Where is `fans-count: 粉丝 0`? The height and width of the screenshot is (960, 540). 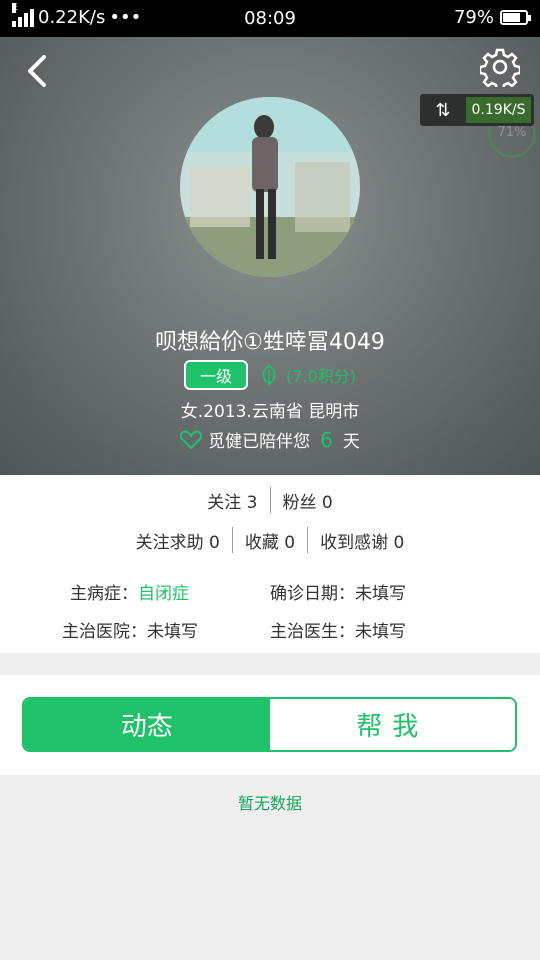
fans-count: 粉丝 0 is located at coordinates (308, 500).